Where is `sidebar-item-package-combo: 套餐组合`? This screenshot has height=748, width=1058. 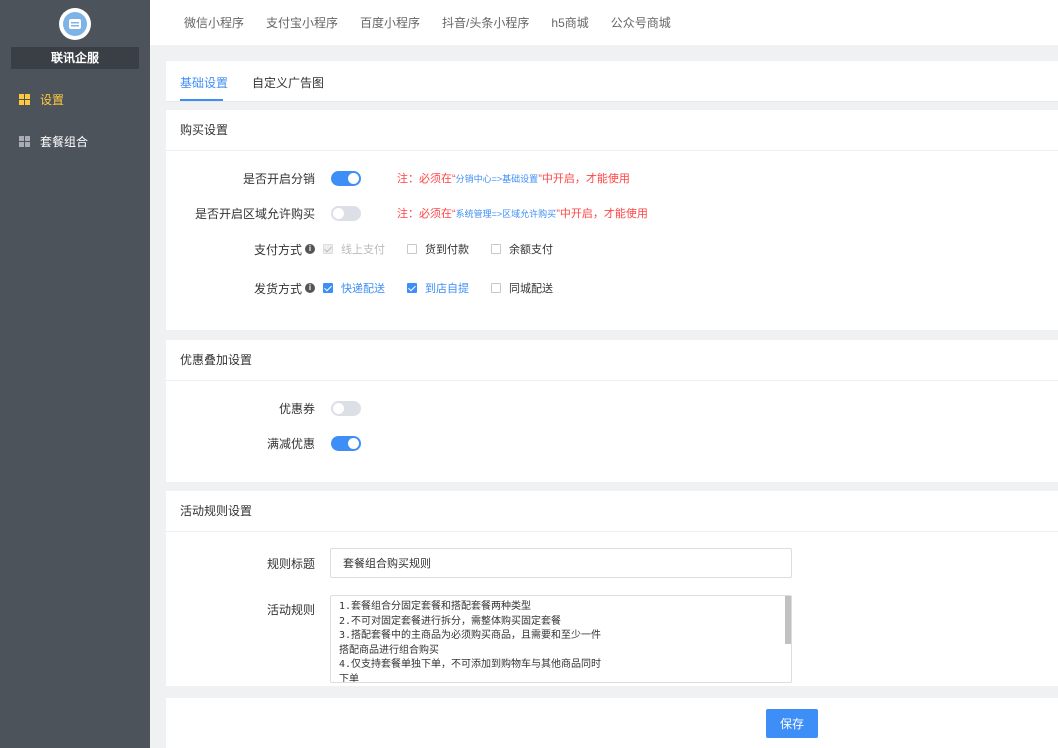
sidebar-item-package-combo: 套餐组合 is located at coordinates (75, 141).